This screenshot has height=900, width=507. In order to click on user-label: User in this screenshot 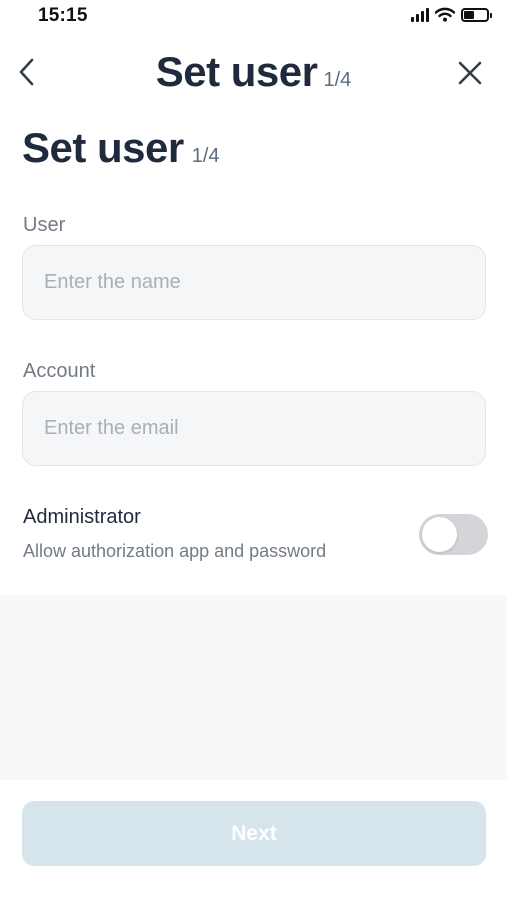, I will do `click(44, 225)`.